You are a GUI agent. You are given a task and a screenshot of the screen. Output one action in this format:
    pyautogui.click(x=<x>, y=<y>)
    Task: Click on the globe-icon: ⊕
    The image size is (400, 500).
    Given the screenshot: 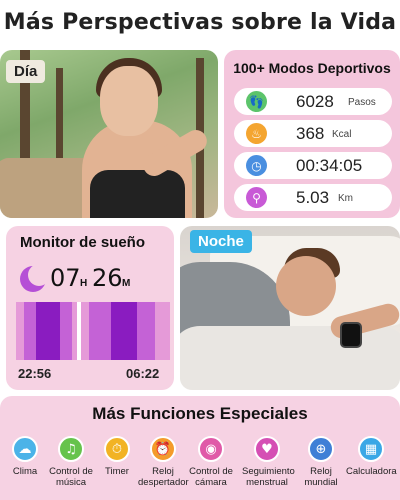 What is the action you would take?
    pyautogui.click(x=321, y=449)
    